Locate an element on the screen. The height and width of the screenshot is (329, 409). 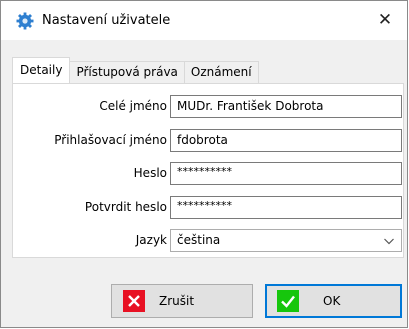
check-icon is located at coordinates (288, 301).